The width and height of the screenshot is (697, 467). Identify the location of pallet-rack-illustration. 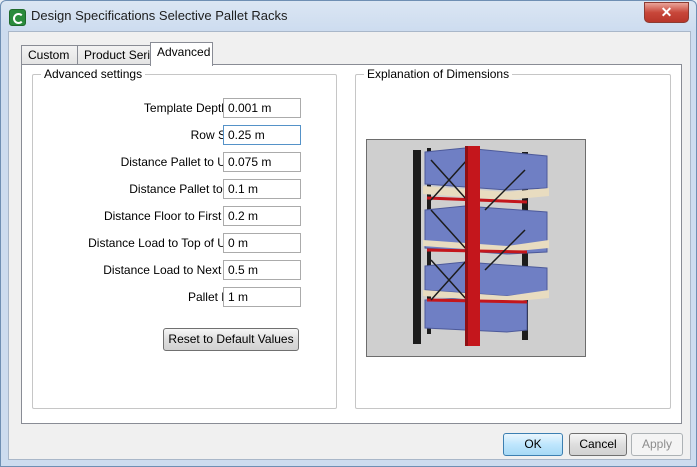
(476, 248).